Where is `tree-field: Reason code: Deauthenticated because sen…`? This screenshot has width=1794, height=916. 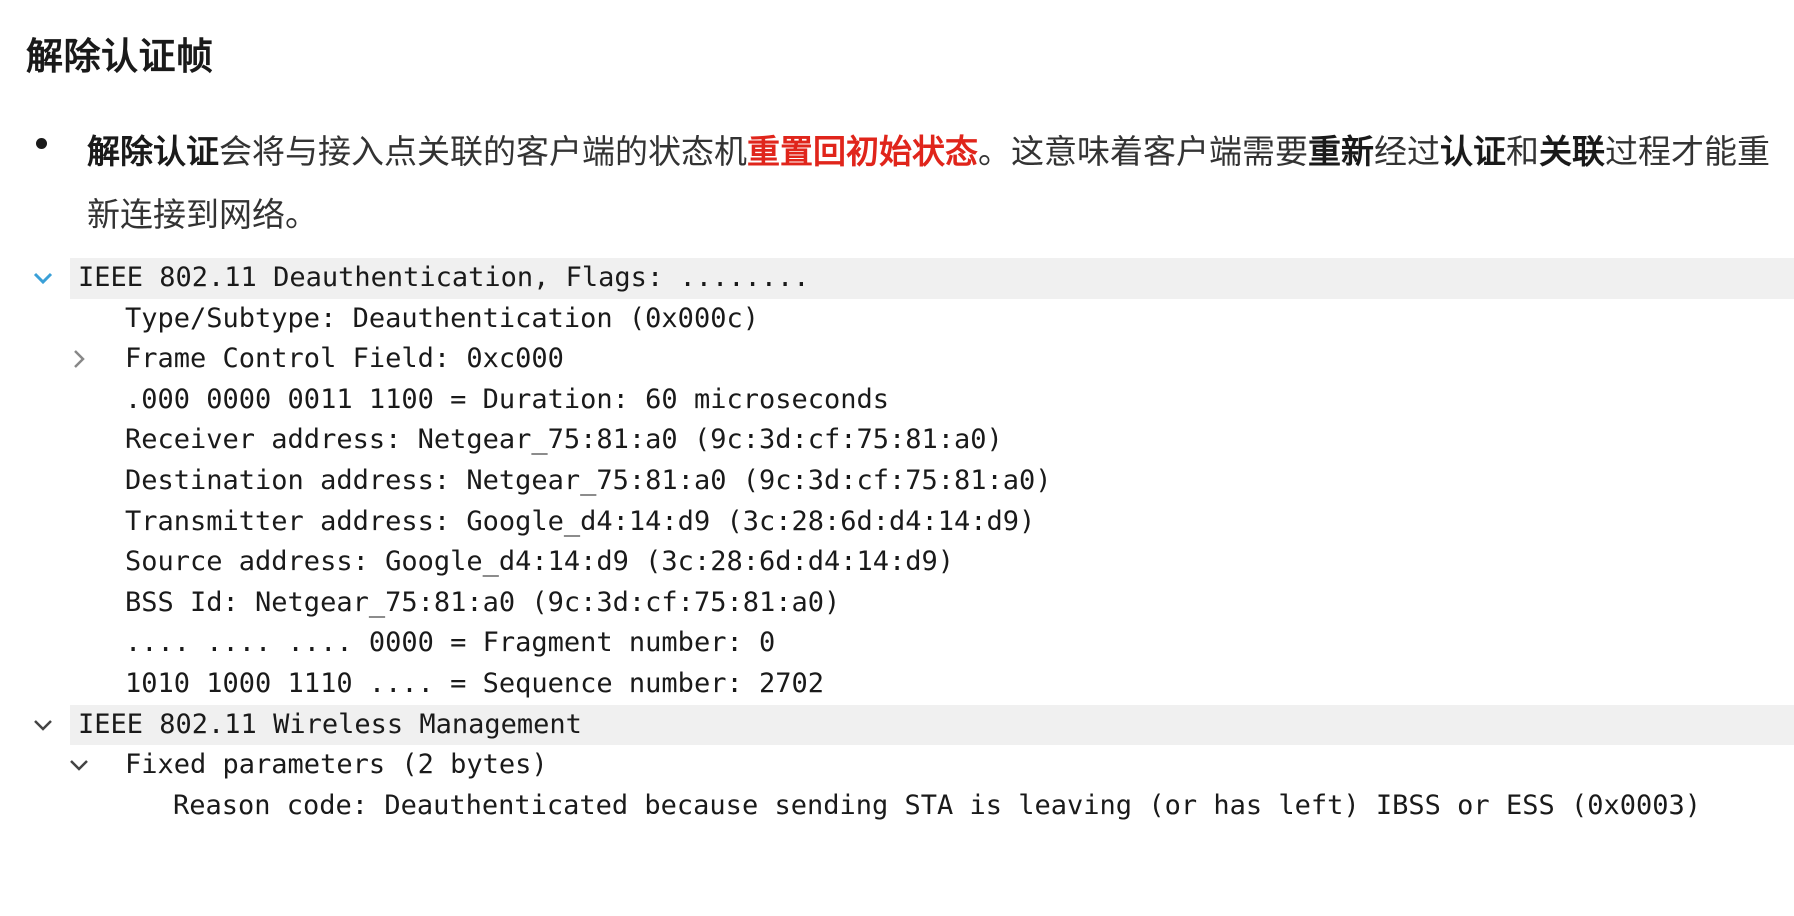 tree-field: Reason code: Deauthenticated because sen… is located at coordinates (912, 806).